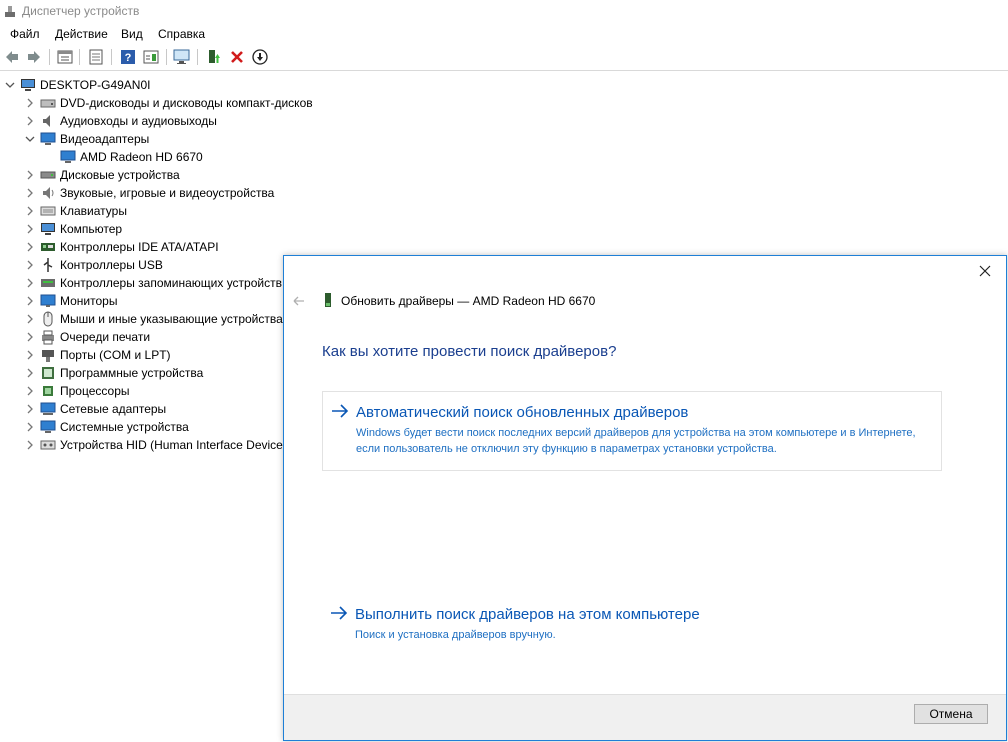  What do you see at coordinates (132, 373) in the screenshot?
I see `tree-item-label: Программные устройства` at bounding box center [132, 373].